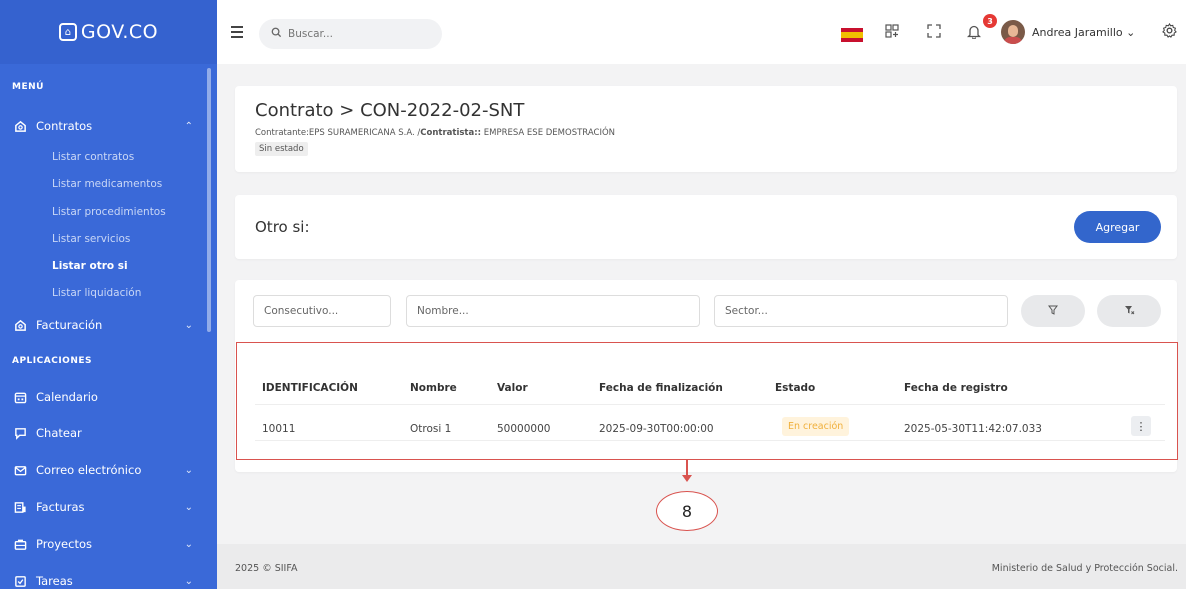 The height and width of the screenshot is (589, 1186). What do you see at coordinates (28, 87) in the screenshot?
I see `menu-section-label: MENÚ` at bounding box center [28, 87].